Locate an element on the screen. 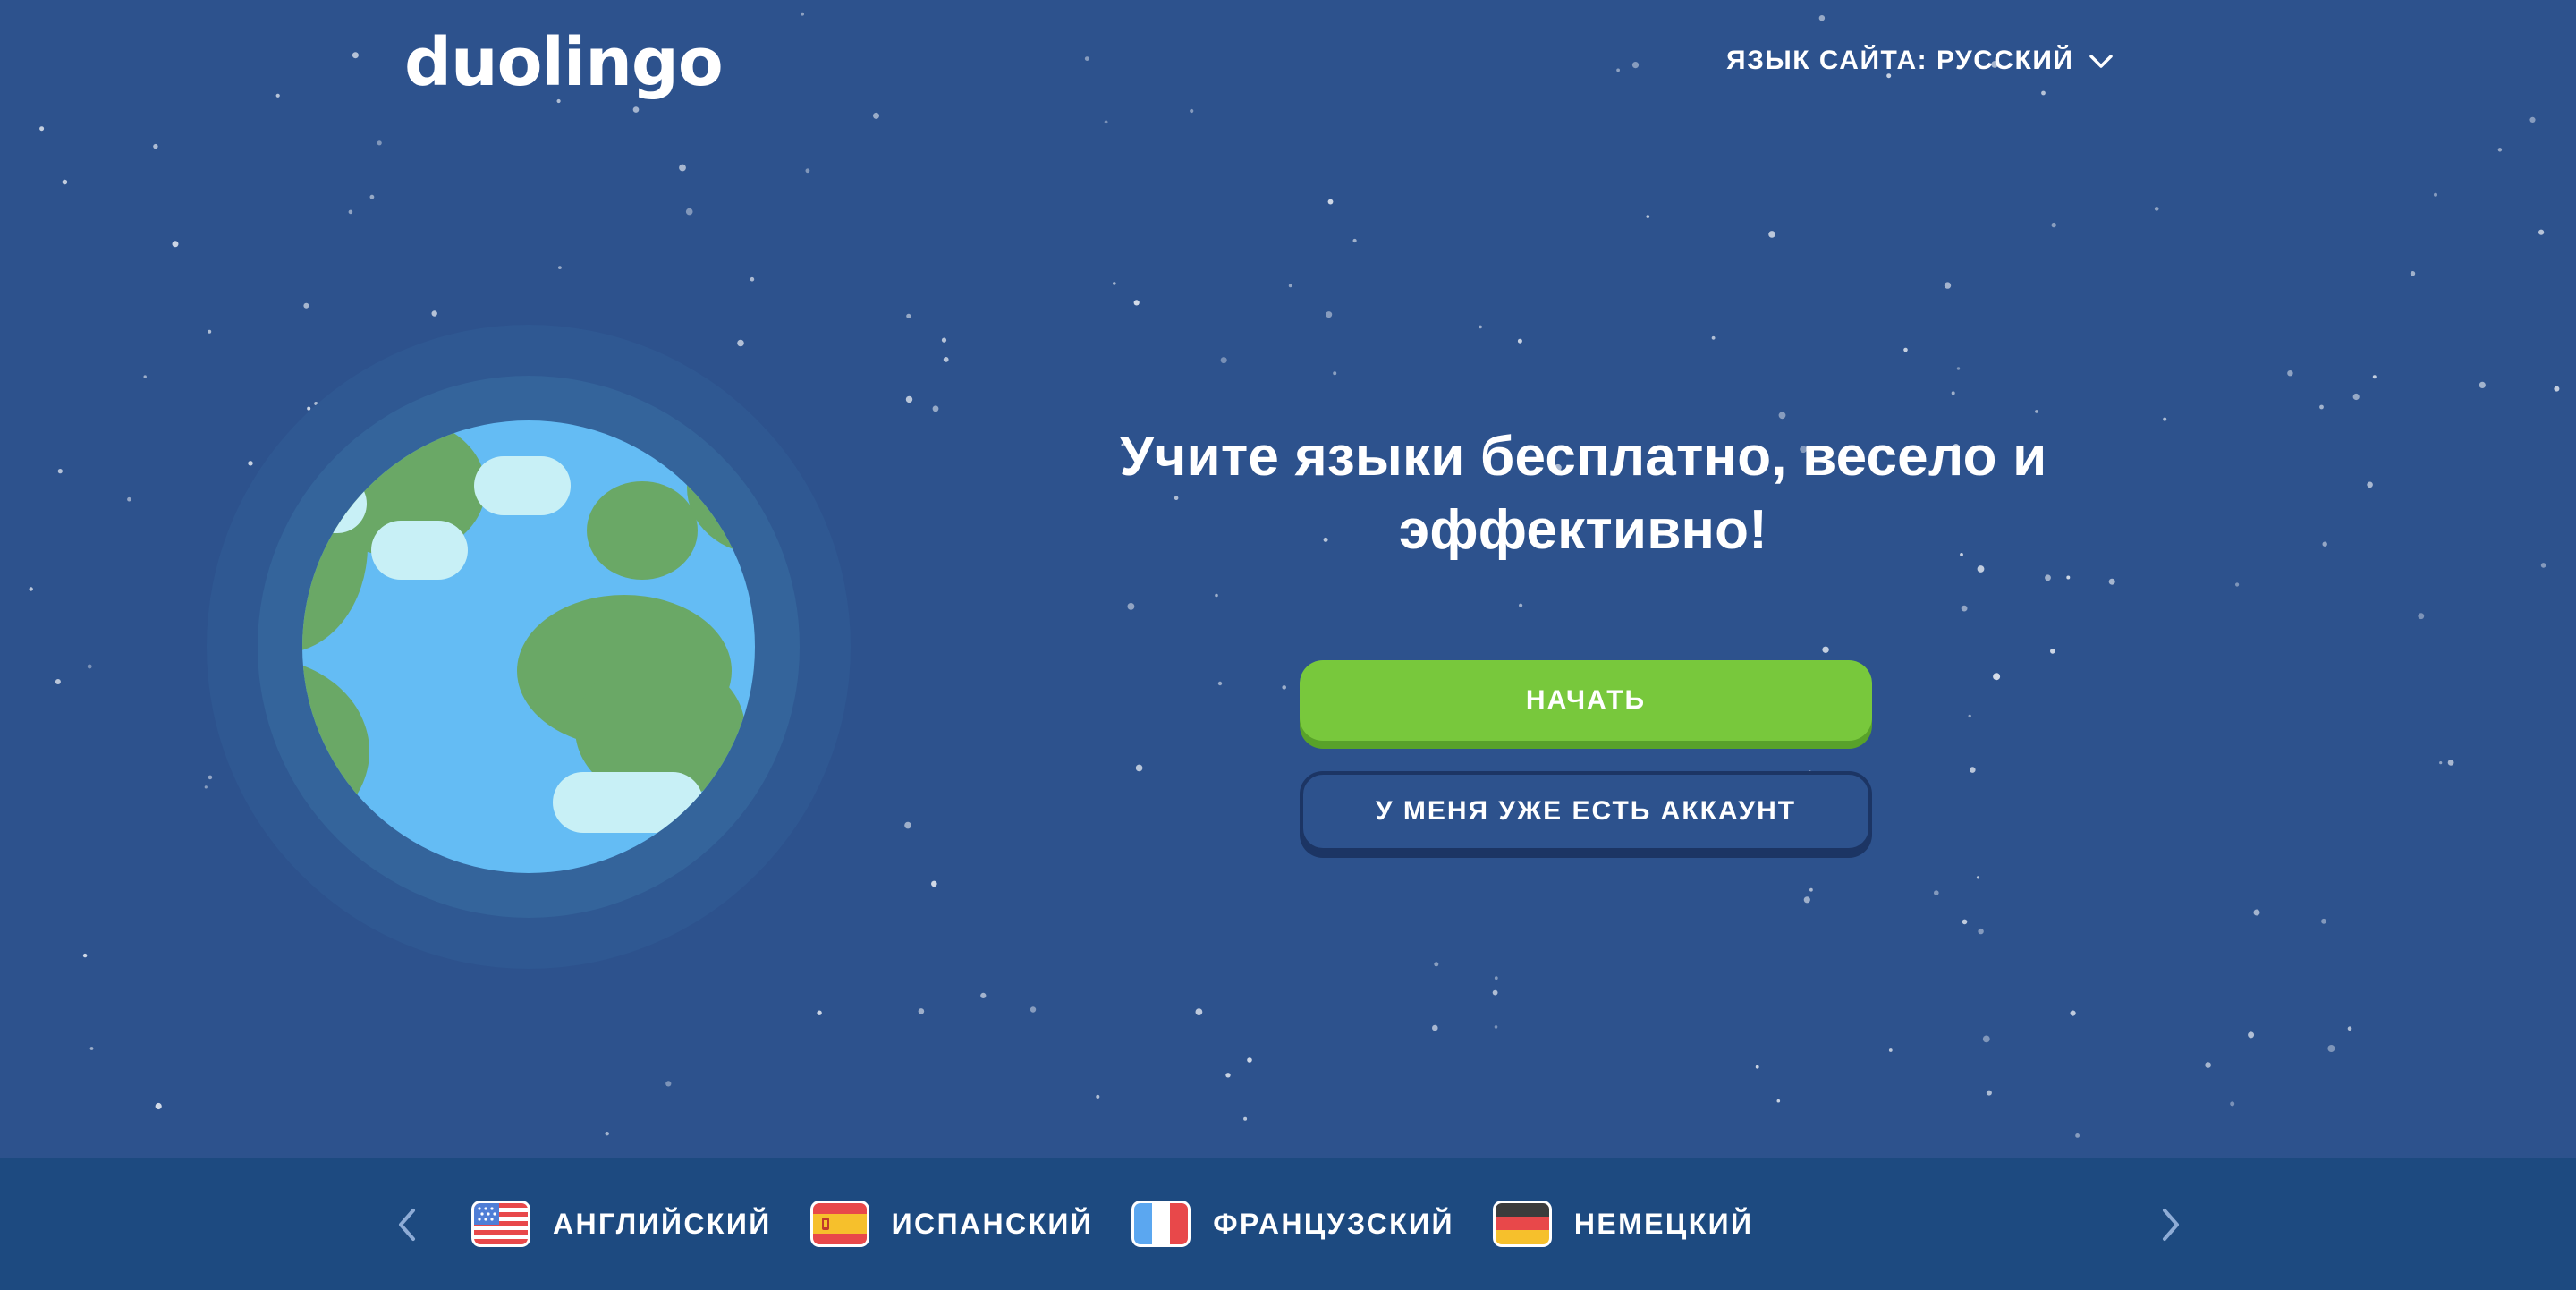 The width and height of the screenshot is (2576, 1290). site-language-selector: ЯЗЫК САЙТА: РУССКИЙ is located at coordinates (1920, 61).